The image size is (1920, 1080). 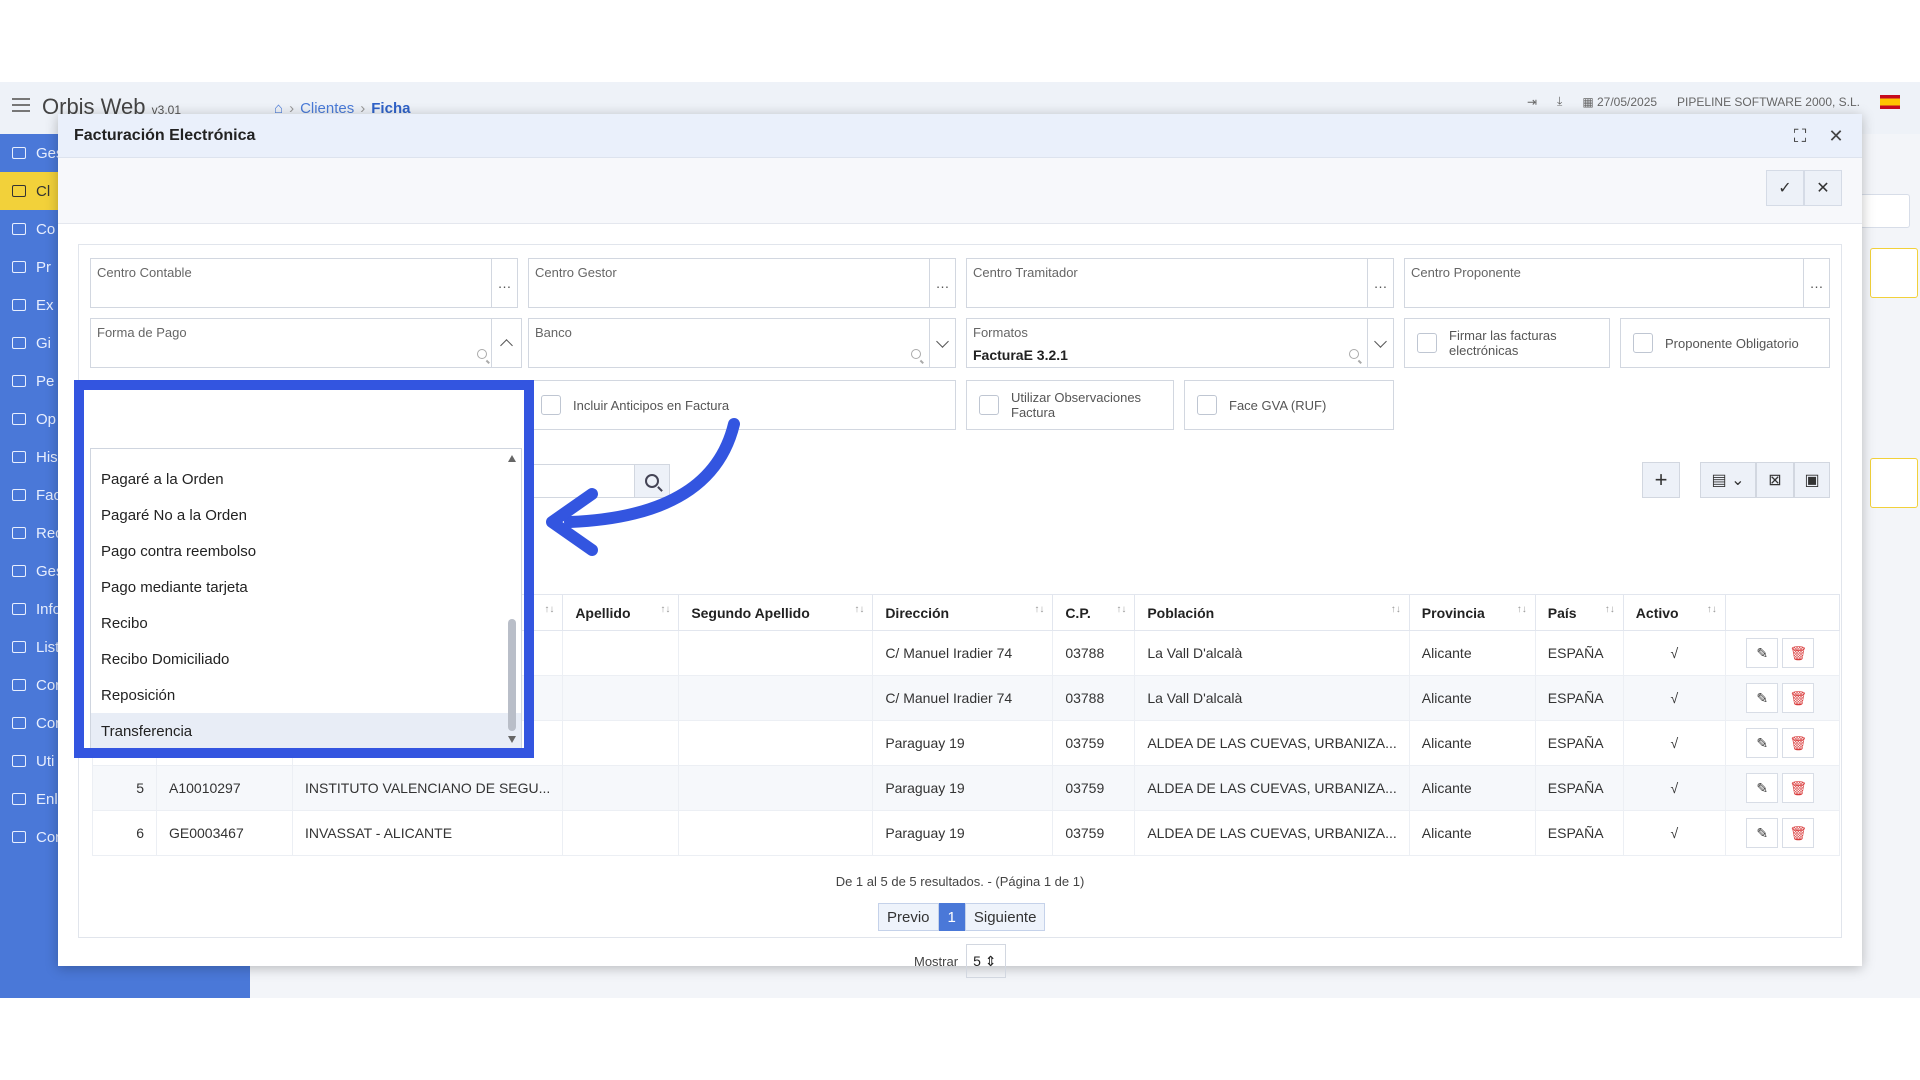 I want to click on row-actions: ✎ 🗑, so click(x=1782, y=743).